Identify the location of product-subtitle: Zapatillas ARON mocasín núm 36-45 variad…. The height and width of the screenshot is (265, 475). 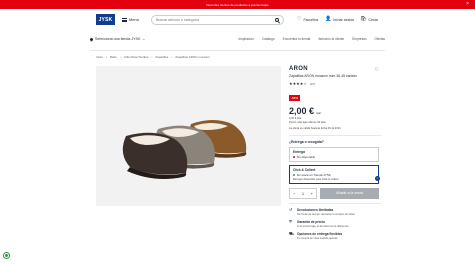
(323, 76).